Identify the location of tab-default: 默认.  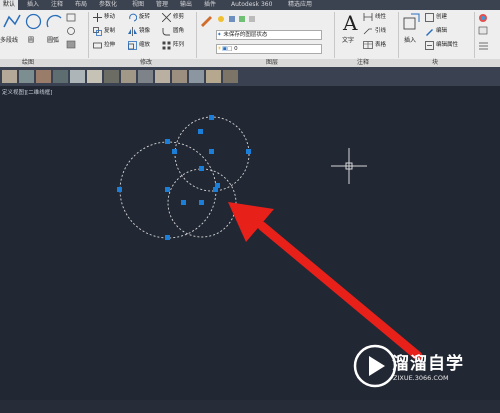
(9, 5).